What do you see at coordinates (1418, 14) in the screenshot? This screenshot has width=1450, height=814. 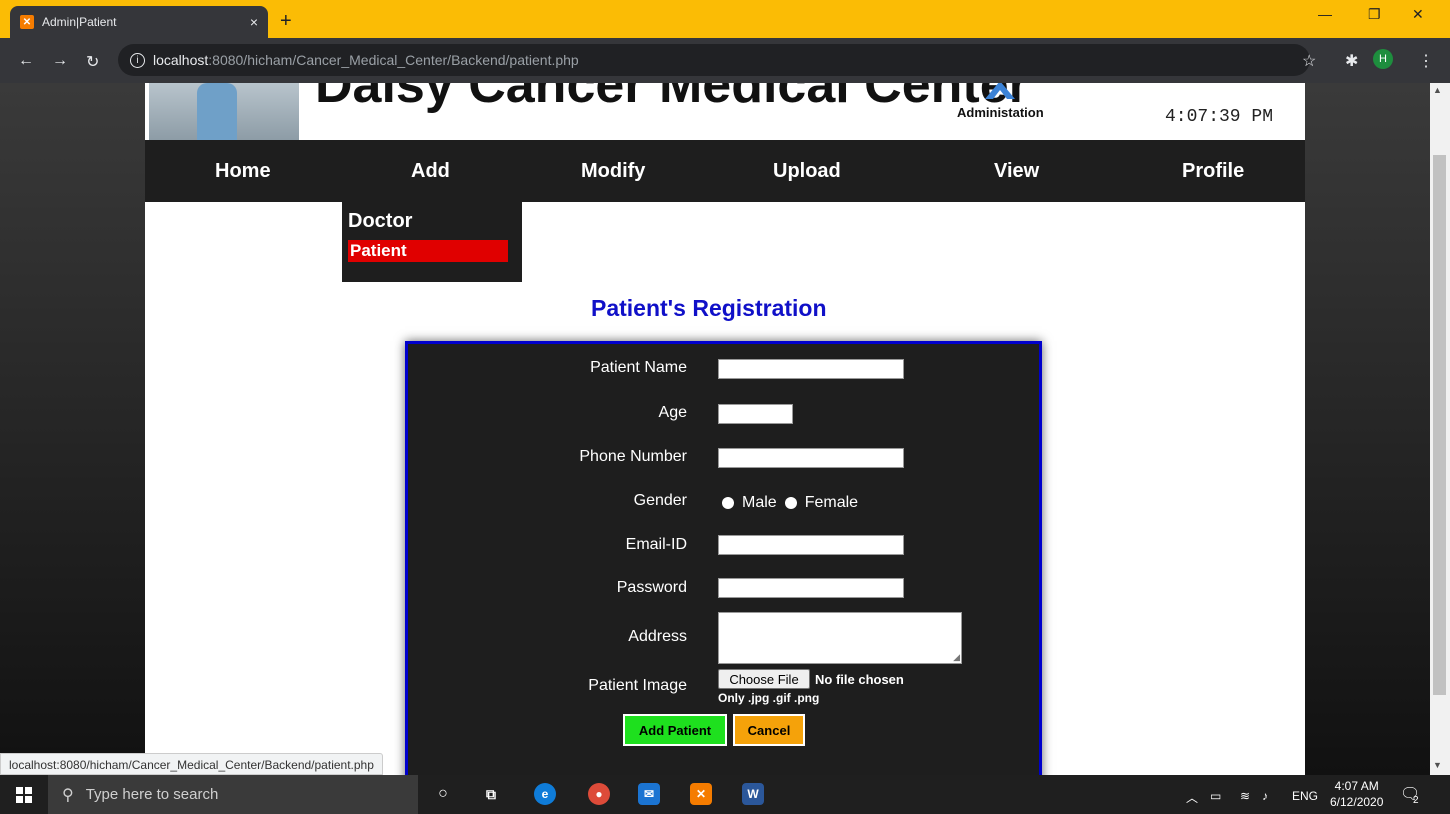 I see `close-window-icon: ✕` at bounding box center [1418, 14].